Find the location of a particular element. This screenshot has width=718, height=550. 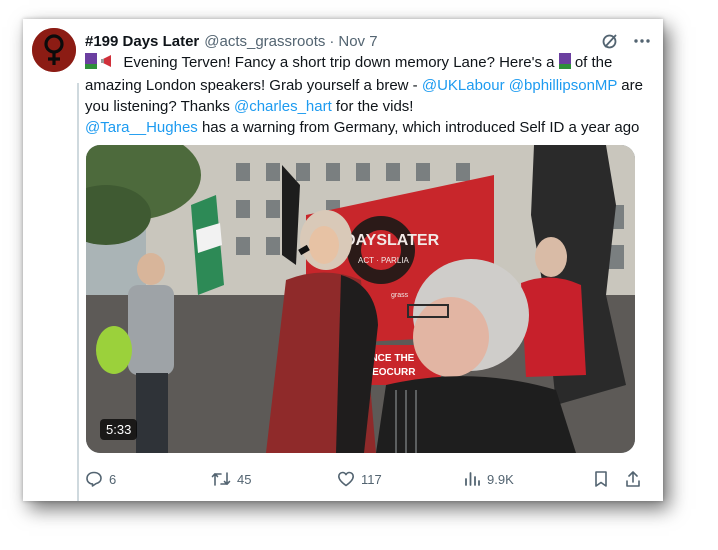

banner-text: DAYSLATER is located at coordinates (392, 240).